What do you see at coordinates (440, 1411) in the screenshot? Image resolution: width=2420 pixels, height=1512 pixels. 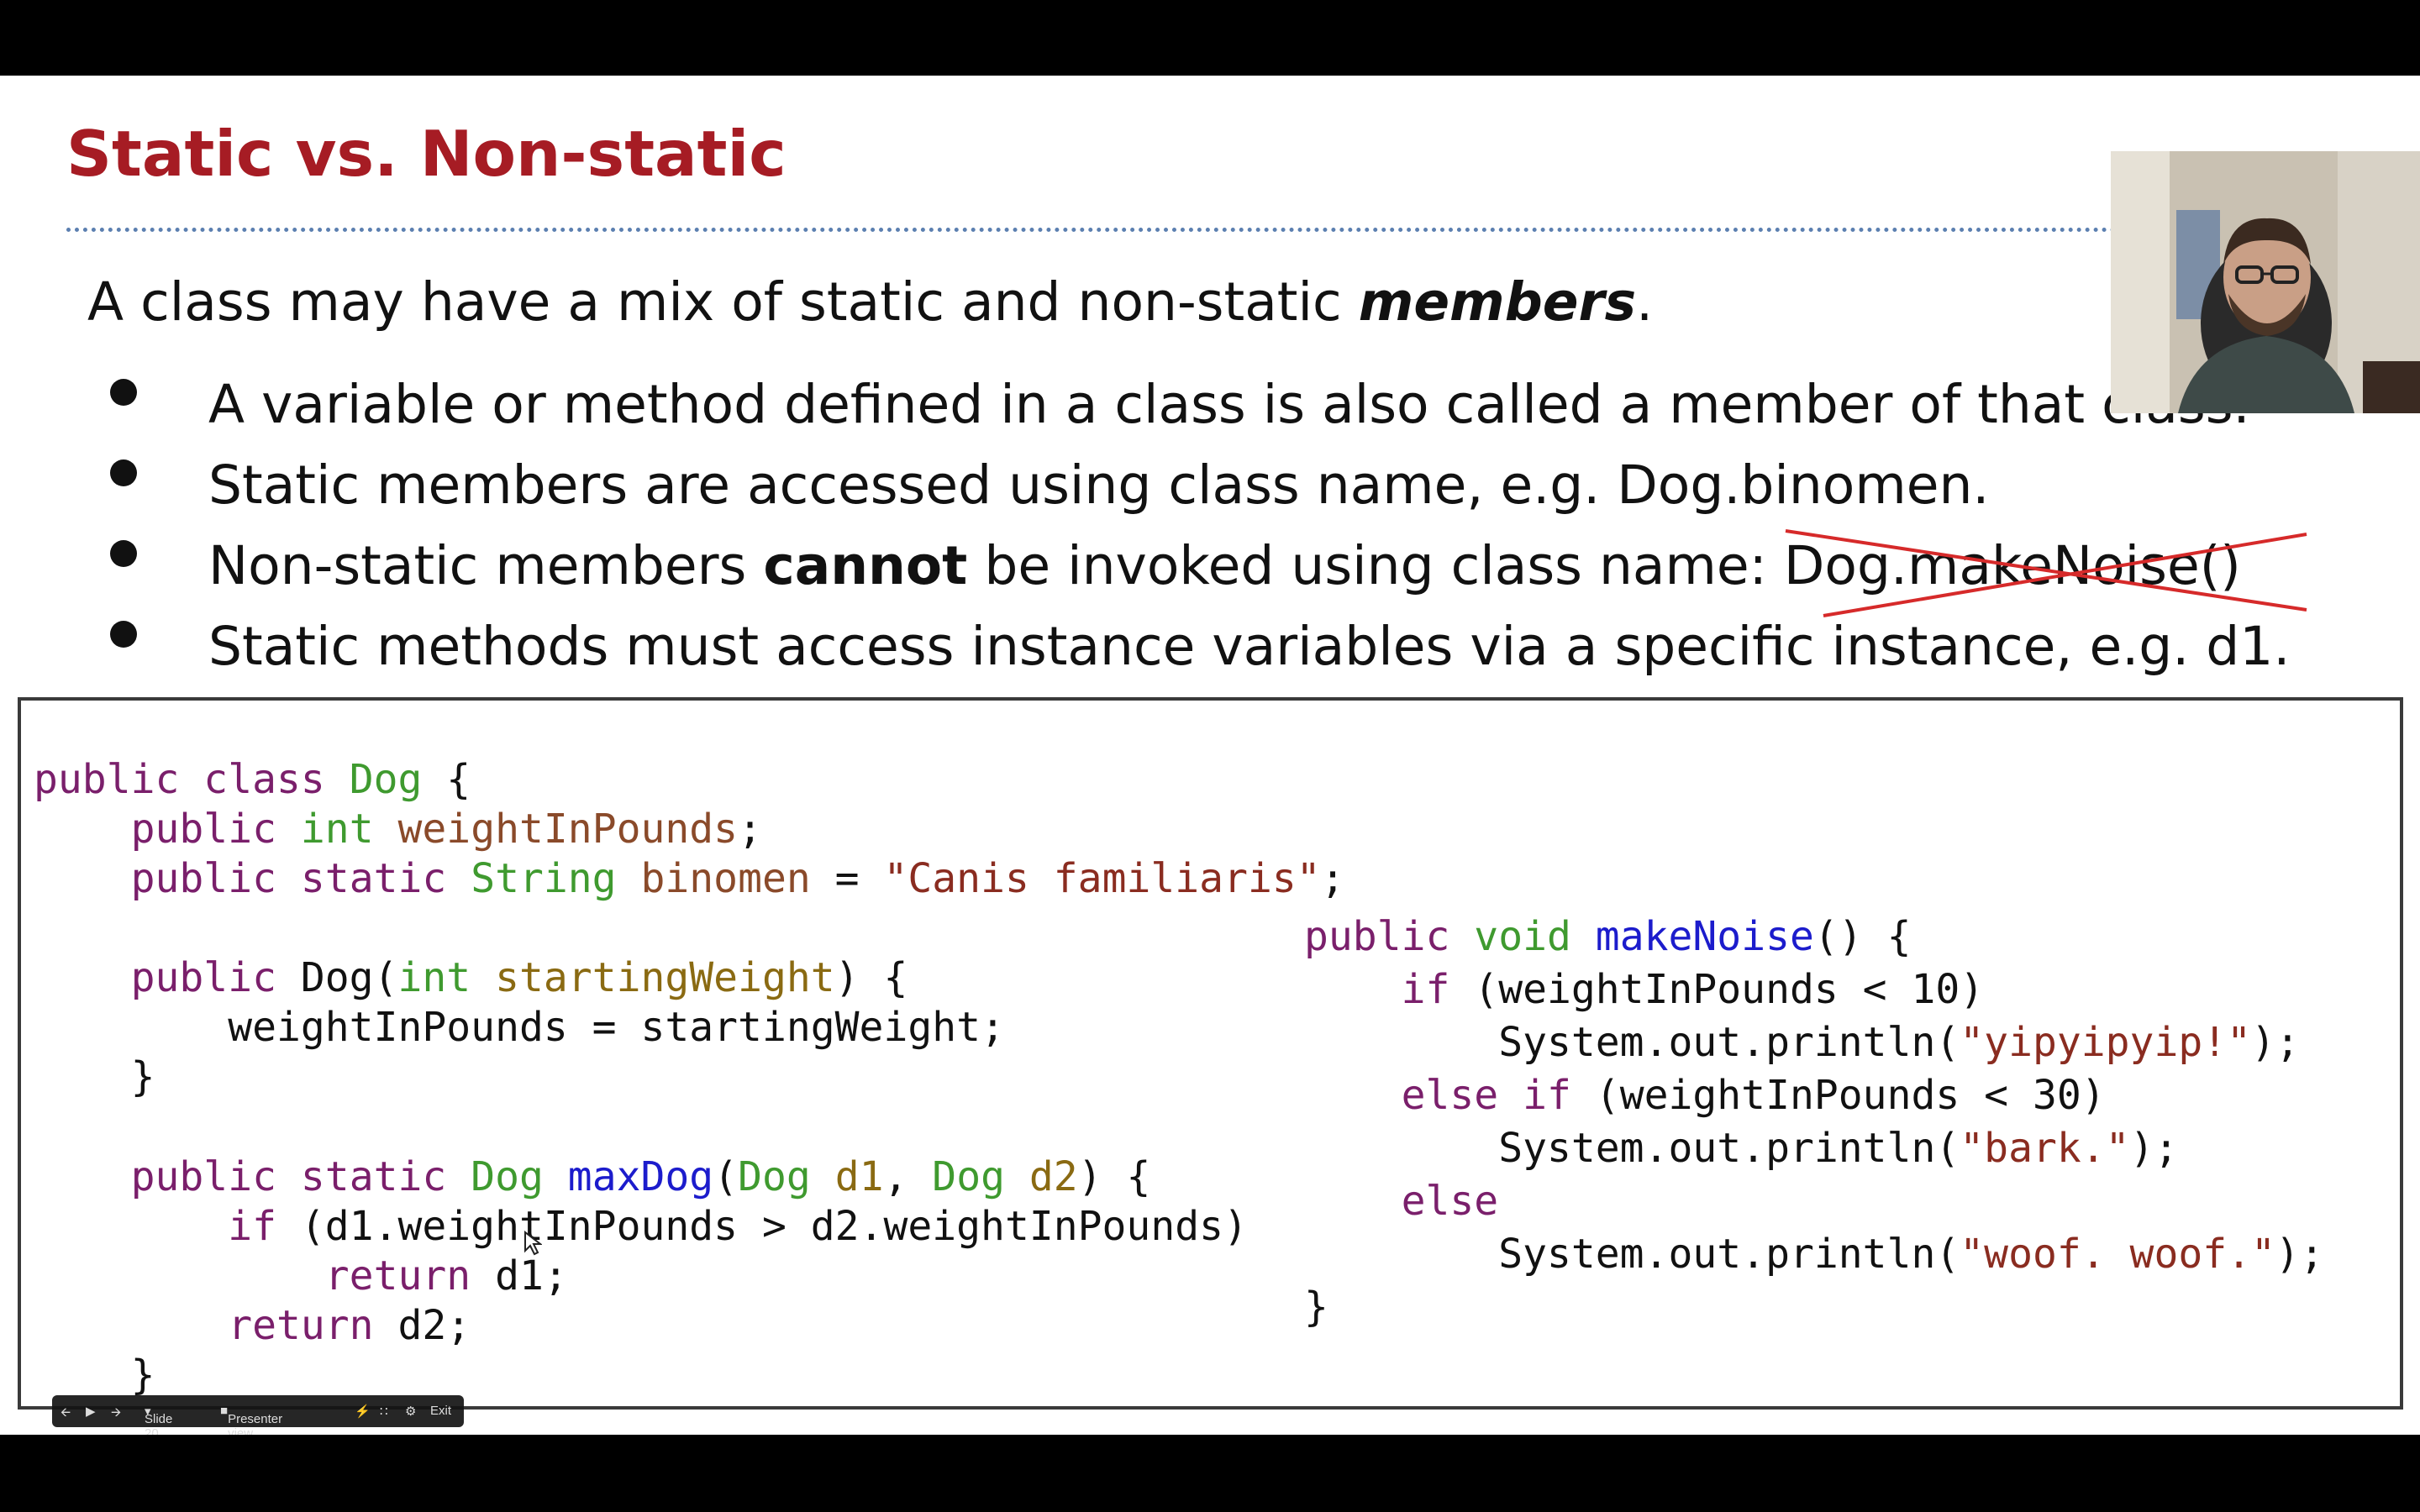 I see `exit-button: Exit` at bounding box center [440, 1411].